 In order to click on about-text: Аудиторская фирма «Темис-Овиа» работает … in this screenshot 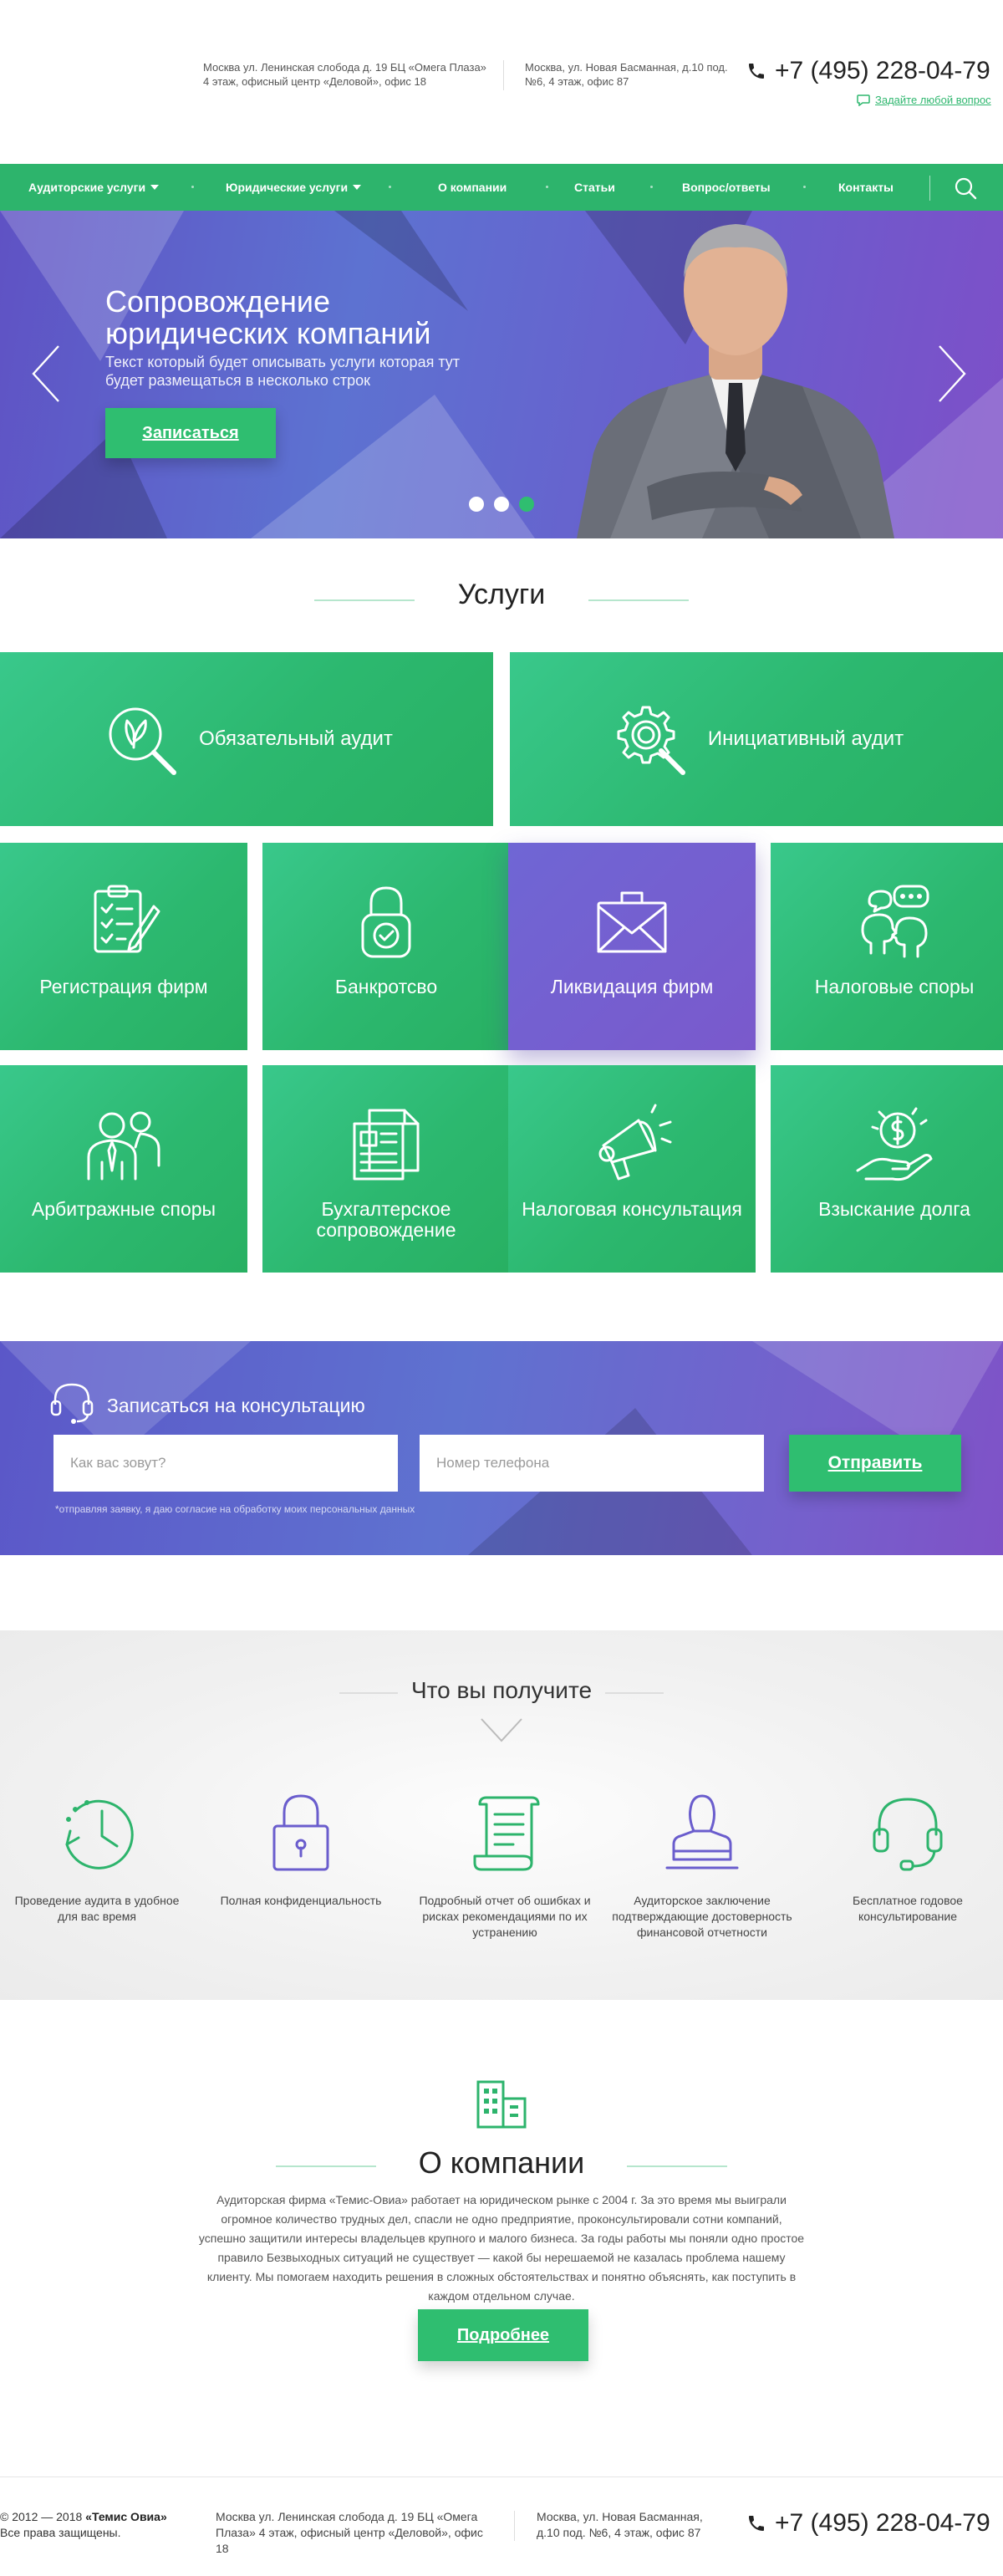, I will do `click(501, 2248)`.